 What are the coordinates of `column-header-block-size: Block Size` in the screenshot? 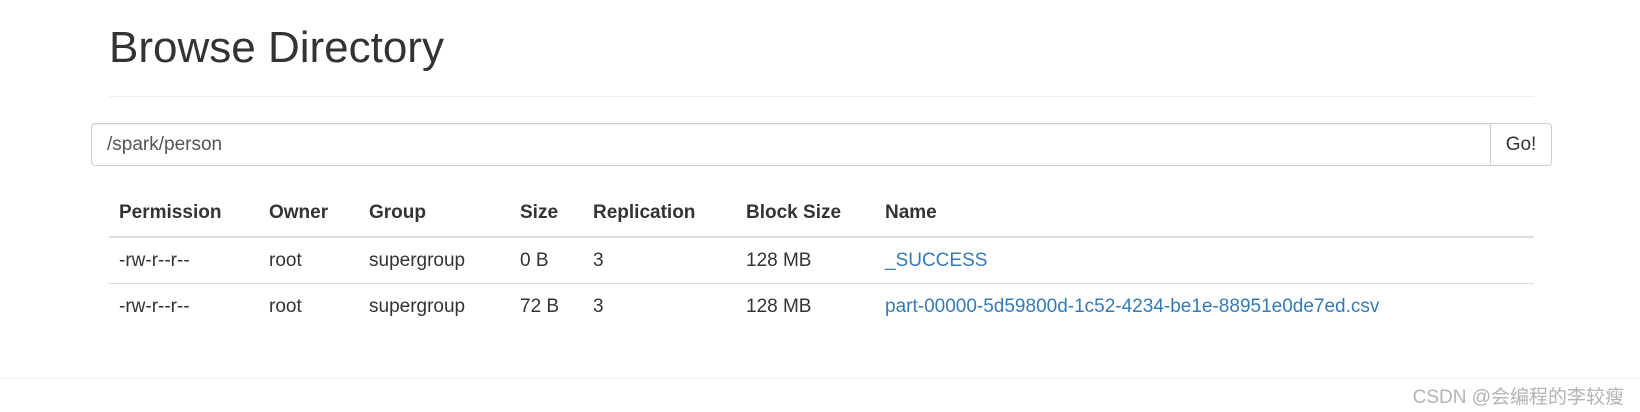 It's located at (805, 214).